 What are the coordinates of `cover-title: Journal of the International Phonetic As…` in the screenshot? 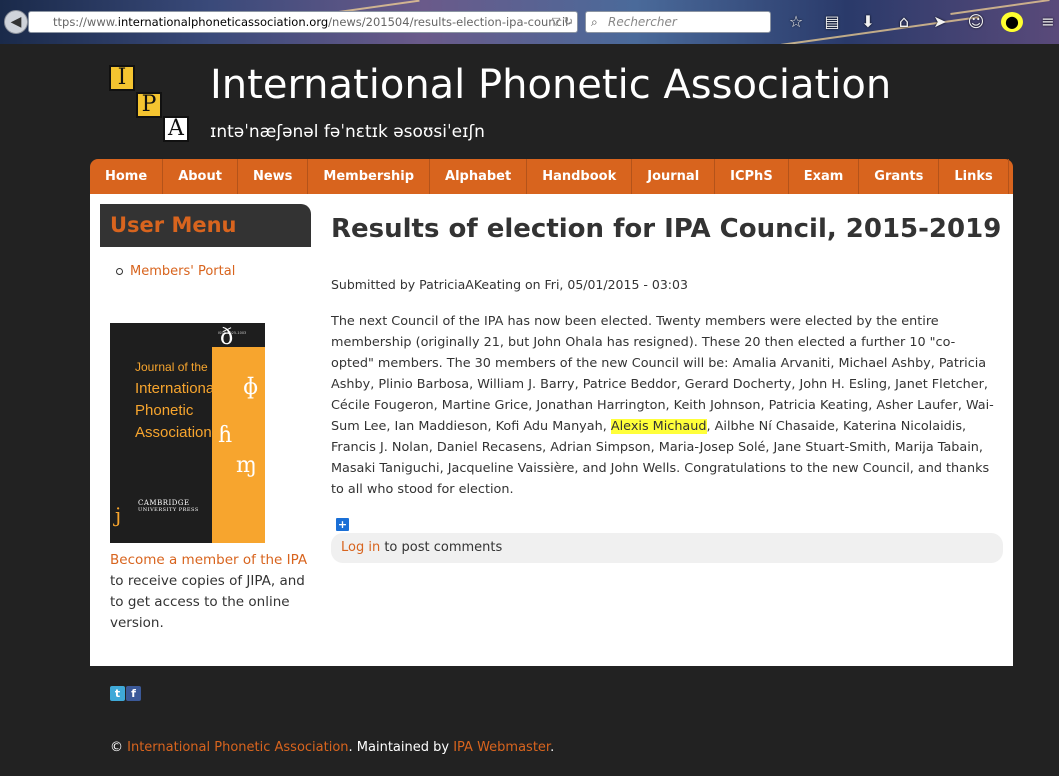 It's located at (176, 400).